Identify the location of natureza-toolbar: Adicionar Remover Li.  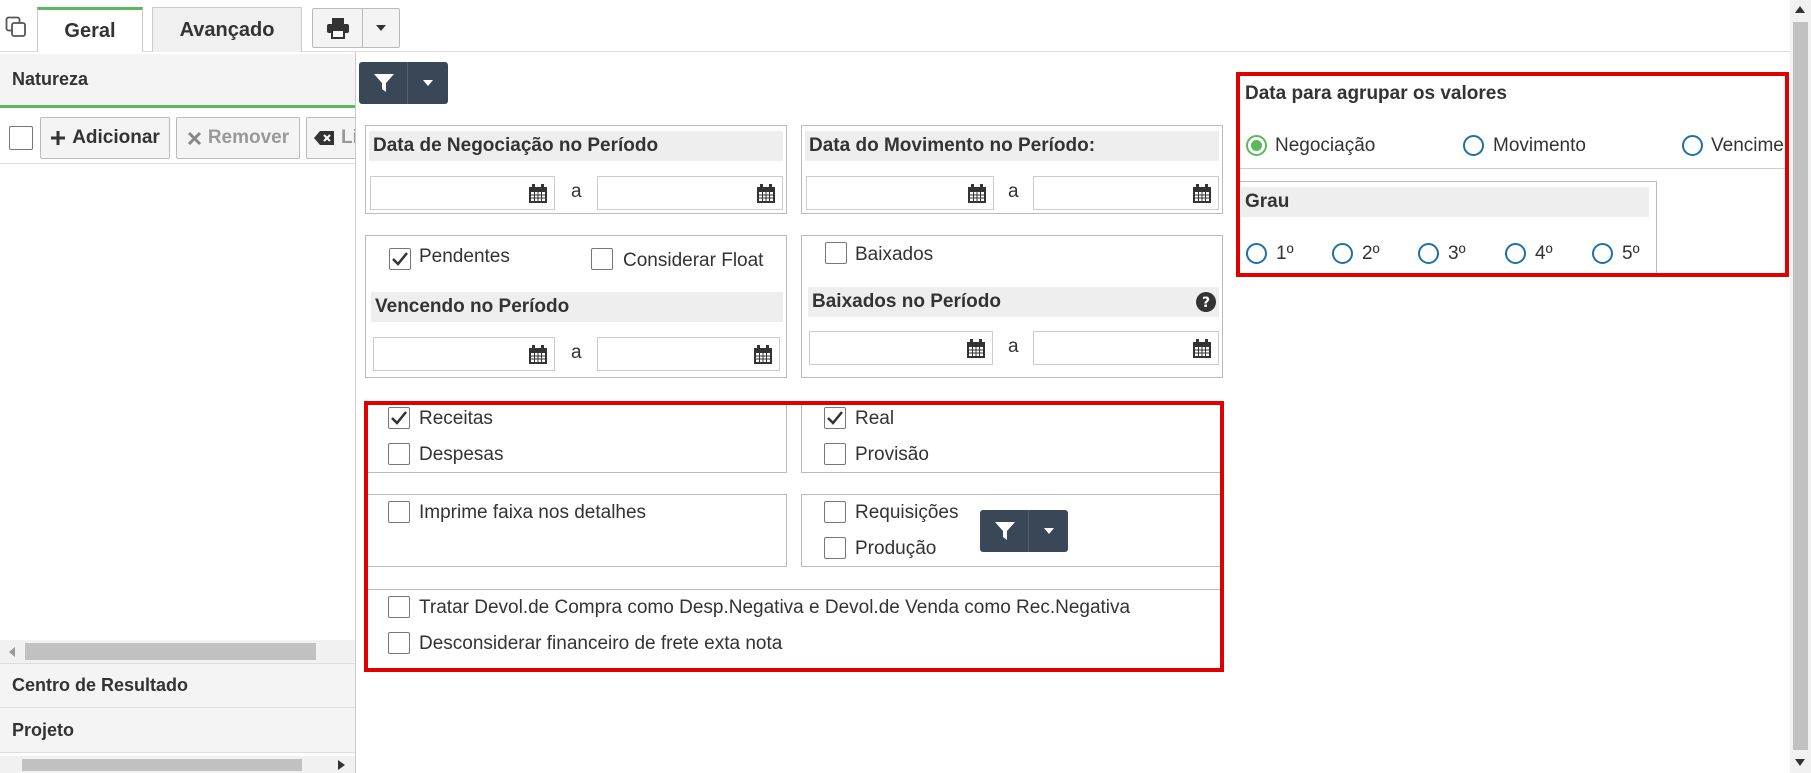
(177, 138).